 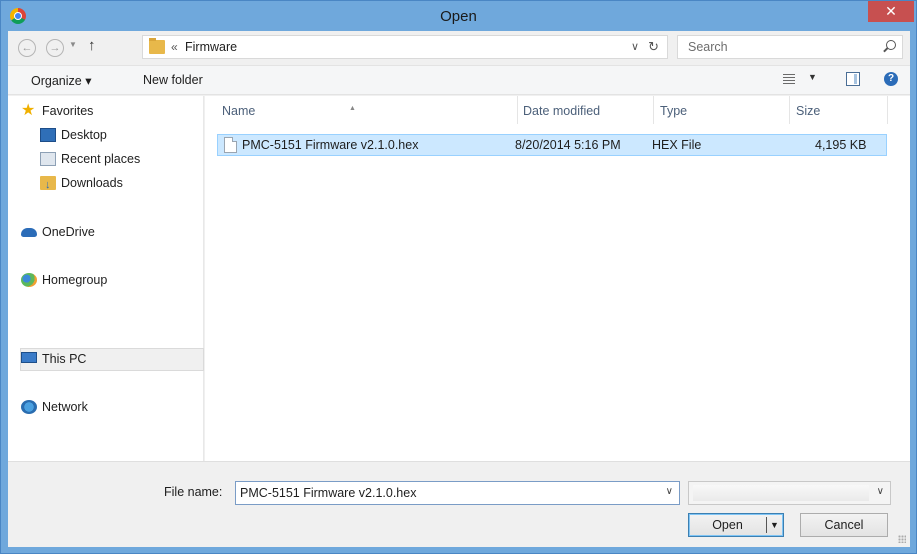 What do you see at coordinates (289, 111) in the screenshot?
I see `column-header-name: Name ▲` at bounding box center [289, 111].